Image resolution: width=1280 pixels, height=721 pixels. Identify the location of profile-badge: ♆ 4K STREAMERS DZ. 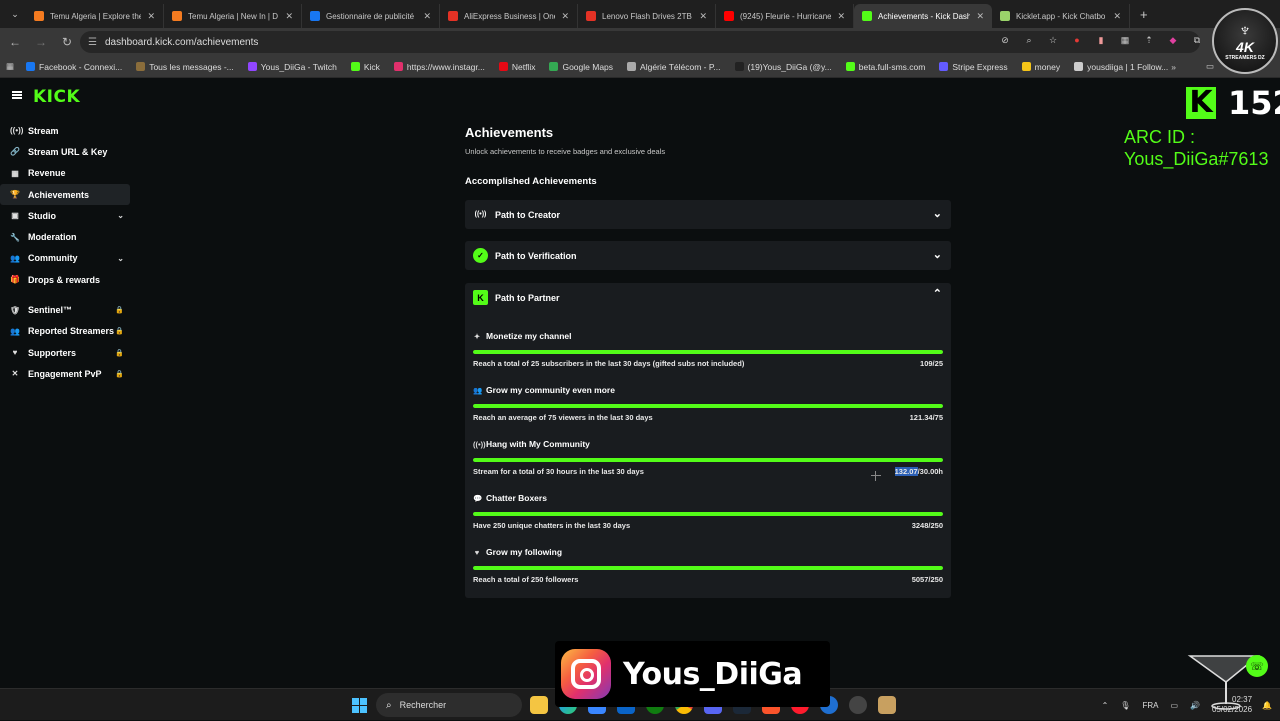
(1245, 41).